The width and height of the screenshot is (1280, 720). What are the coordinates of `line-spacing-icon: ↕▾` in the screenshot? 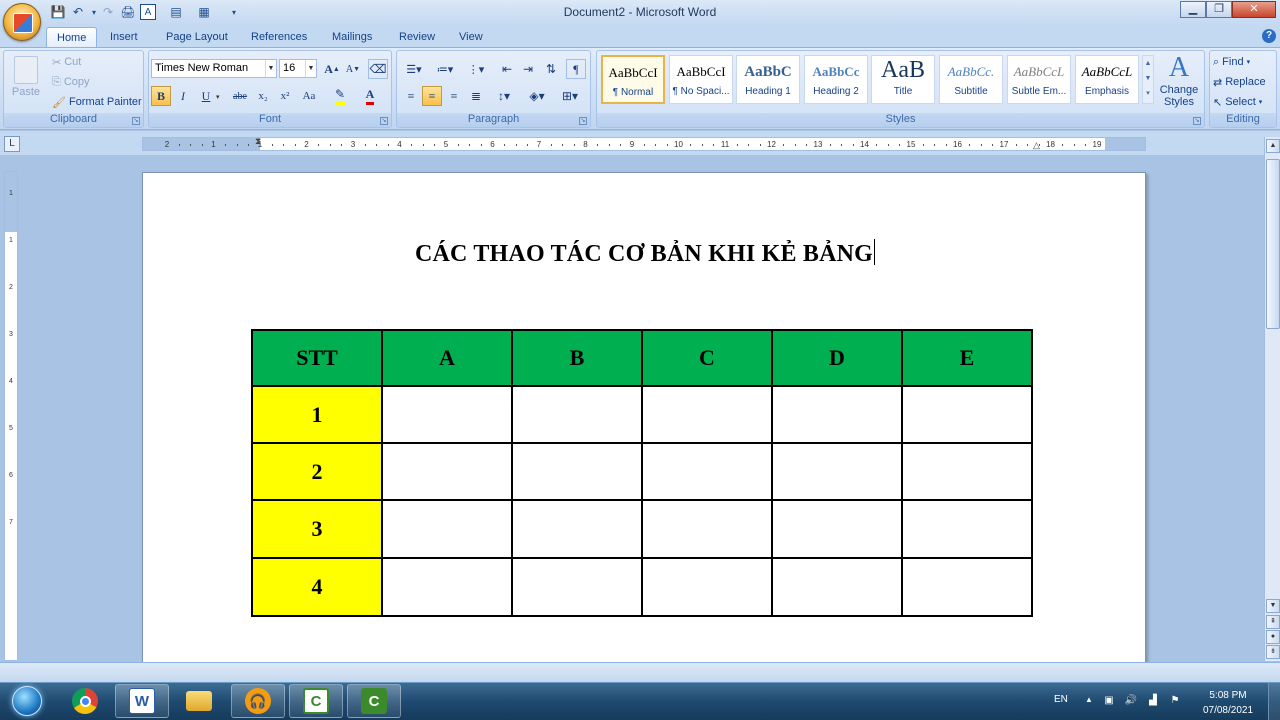 It's located at (504, 96).